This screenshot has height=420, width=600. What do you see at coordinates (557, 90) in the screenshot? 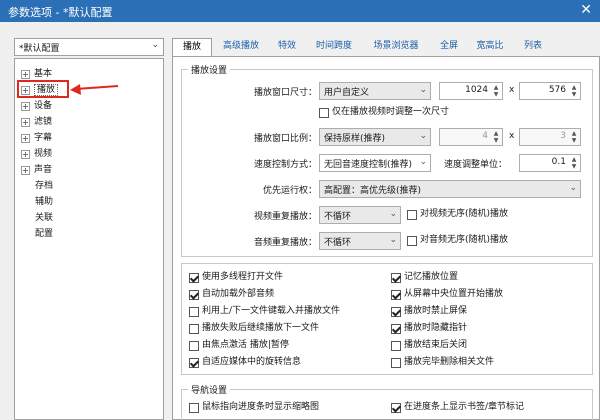
I see `height-value: 576` at bounding box center [557, 90].